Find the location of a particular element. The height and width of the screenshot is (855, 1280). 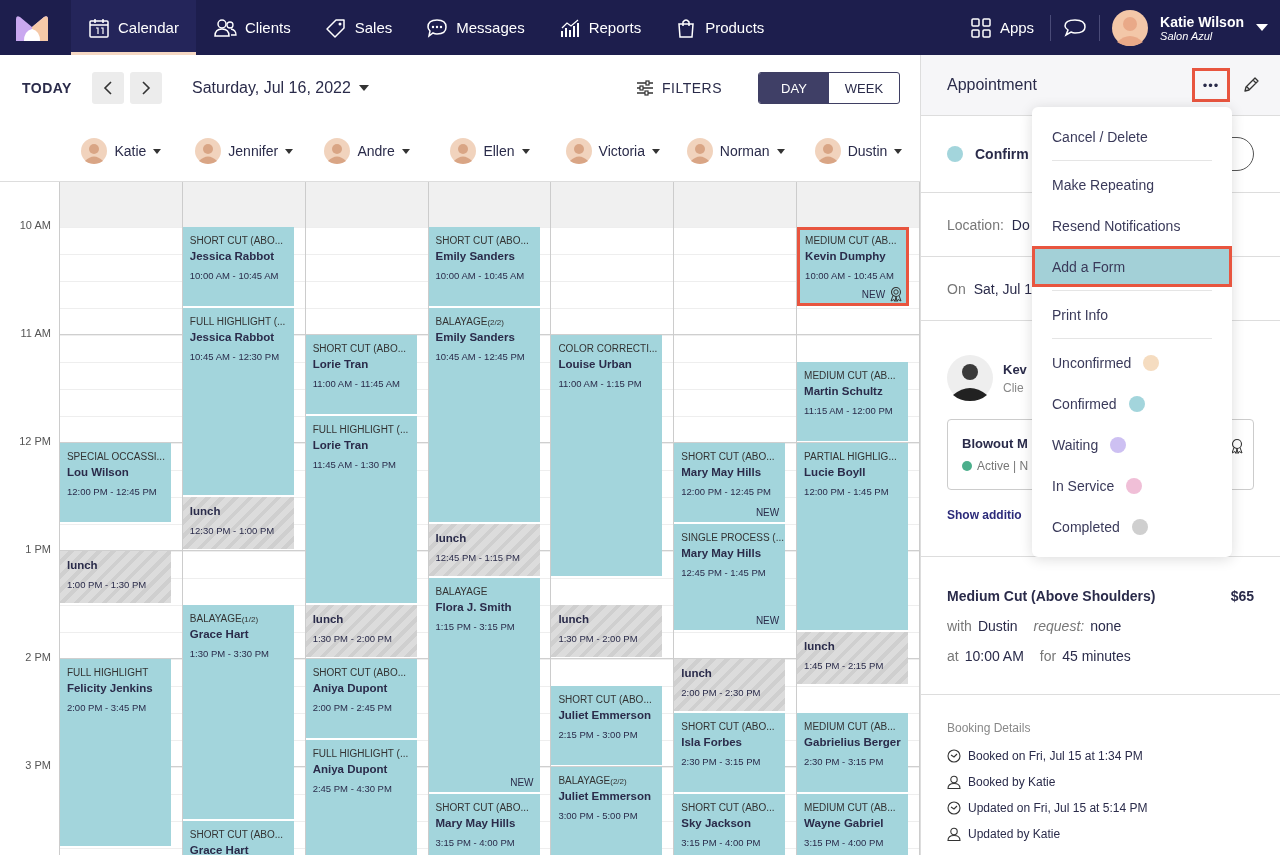

appointment-block: SPECIAL OCCASSI... Lou Wilson 12:00 PM - 12:45 PM is located at coordinates (115, 482).